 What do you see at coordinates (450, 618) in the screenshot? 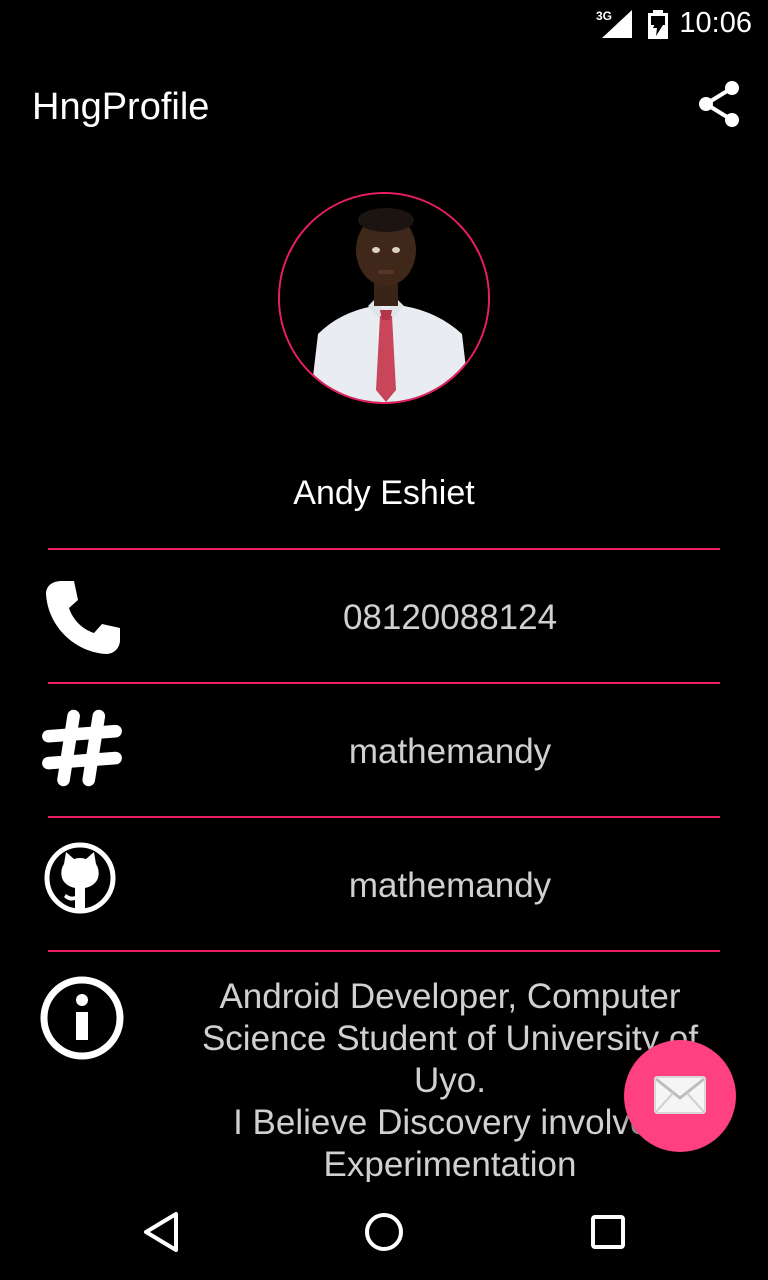
I see `phone-number: 08120088124` at bounding box center [450, 618].